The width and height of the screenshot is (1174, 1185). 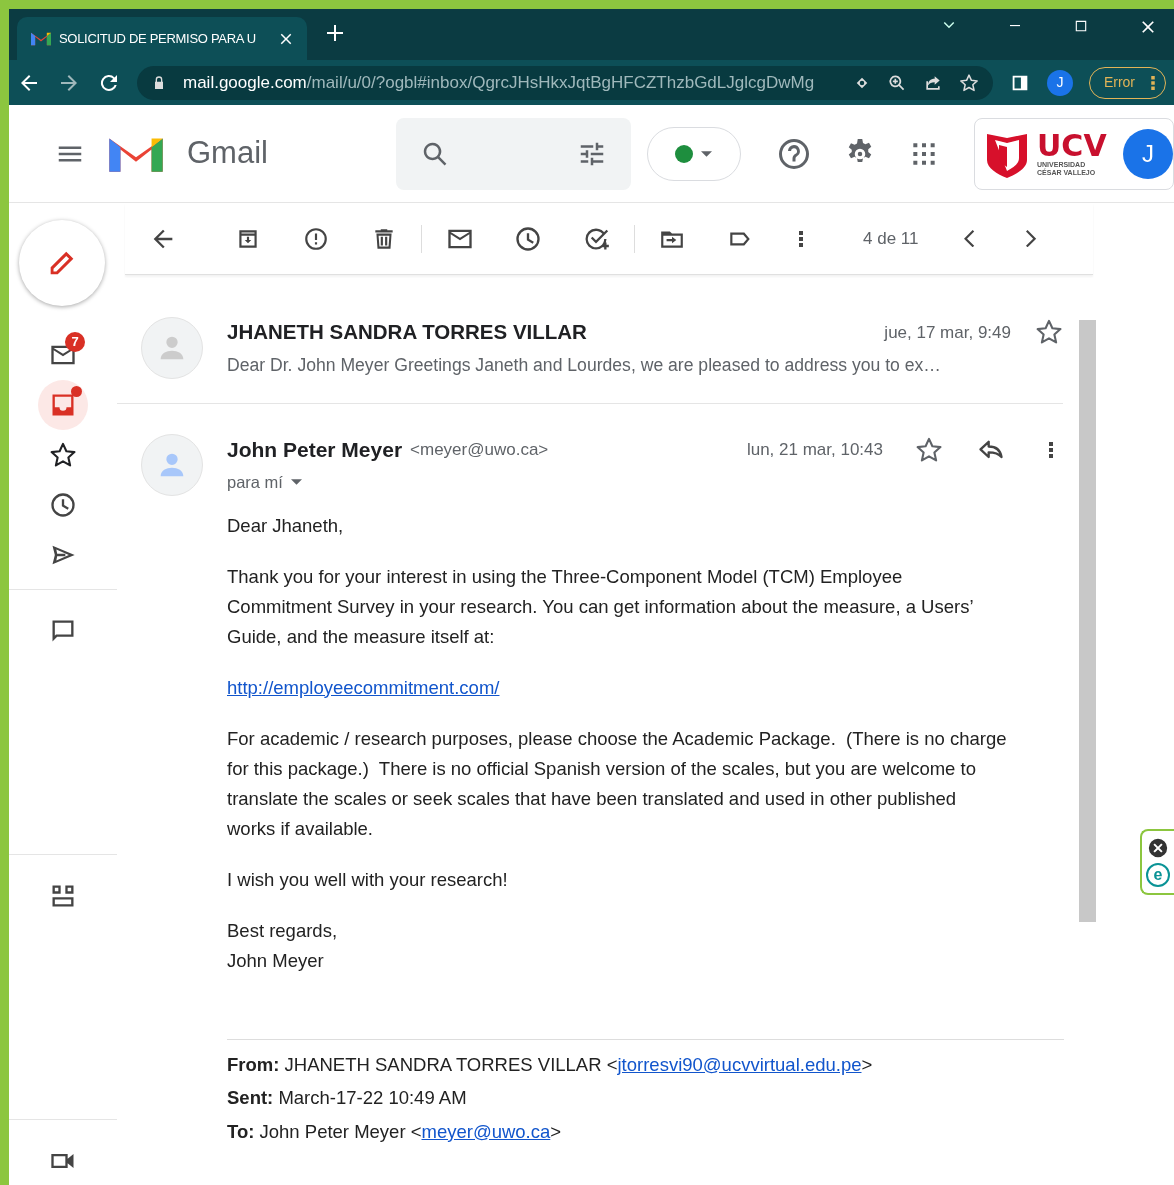 What do you see at coordinates (315, 450) in the screenshot?
I see `sender-name: John Peter Meyer` at bounding box center [315, 450].